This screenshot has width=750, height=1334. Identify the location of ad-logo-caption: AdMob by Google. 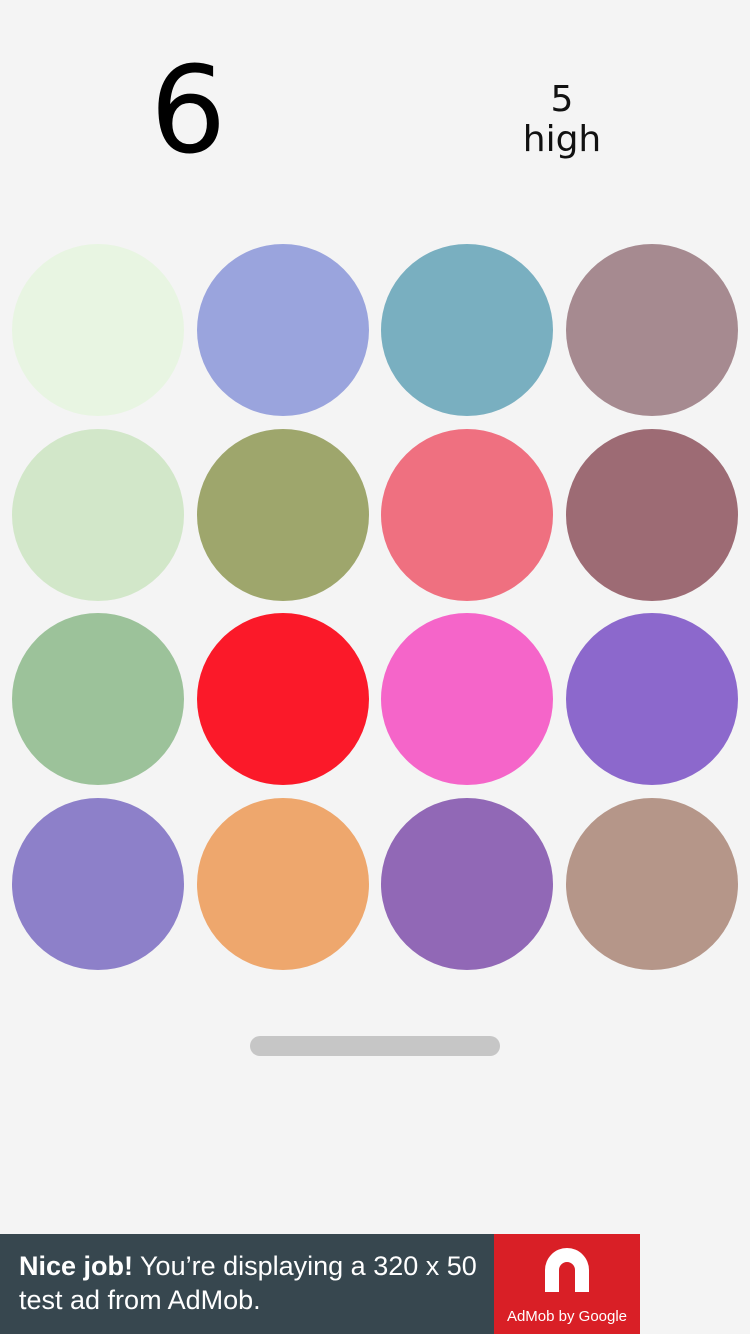
(567, 1316).